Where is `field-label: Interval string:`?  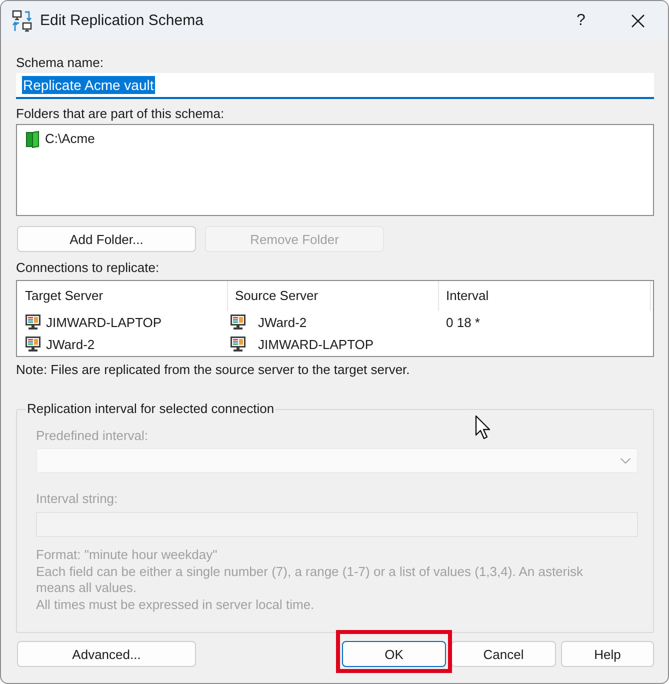
field-label: Interval string: is located at coordinates (77, 499).